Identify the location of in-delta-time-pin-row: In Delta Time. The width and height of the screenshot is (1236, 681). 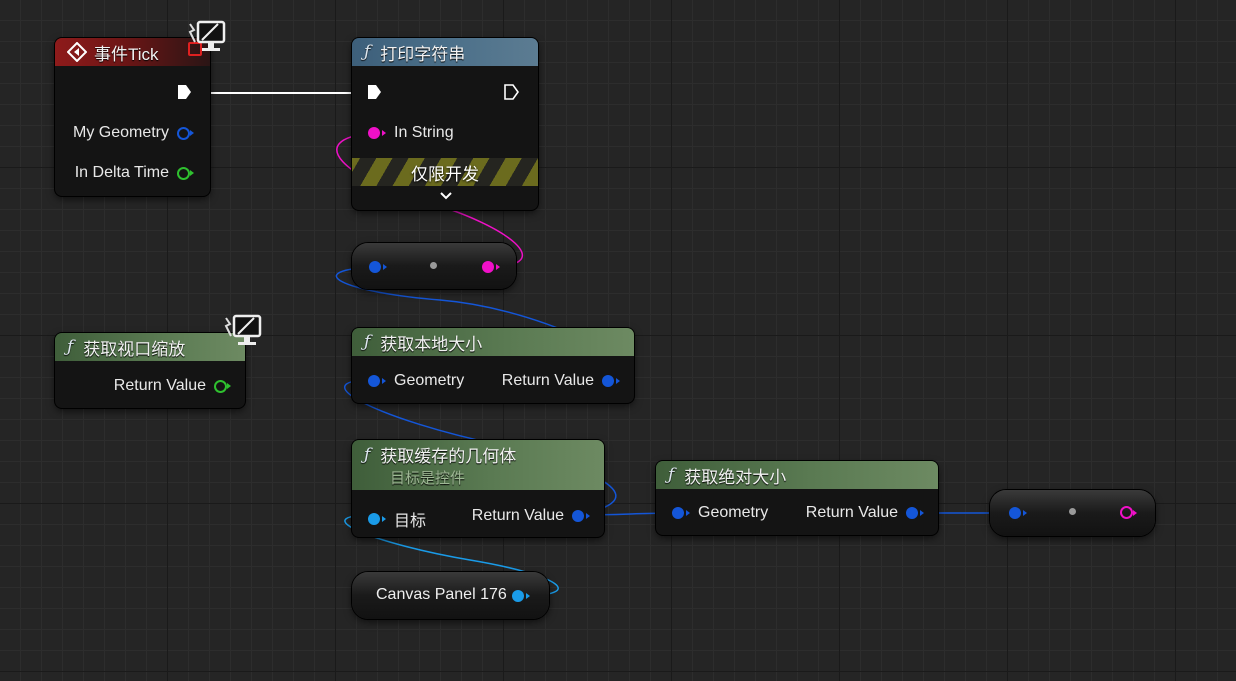
(134, 173).